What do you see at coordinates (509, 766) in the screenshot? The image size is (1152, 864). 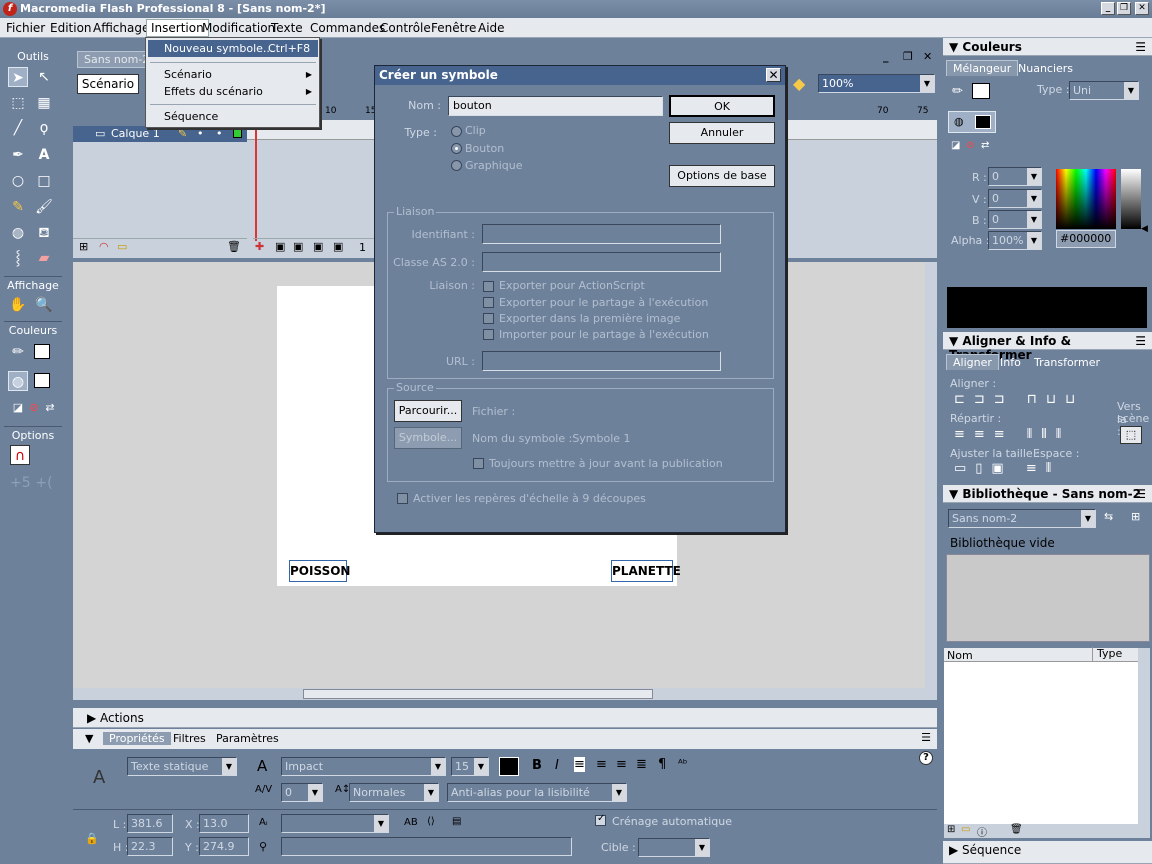 I see `text-color-swatch` at bounding box center [509, 766].